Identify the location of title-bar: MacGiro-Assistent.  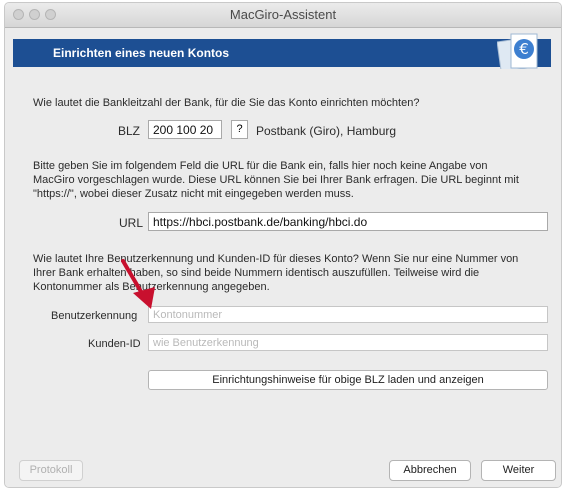
(283, 15).